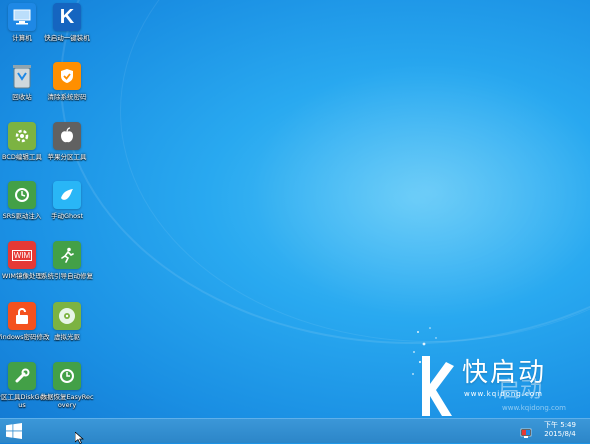  I want to click on start-button, so click(14, 431).